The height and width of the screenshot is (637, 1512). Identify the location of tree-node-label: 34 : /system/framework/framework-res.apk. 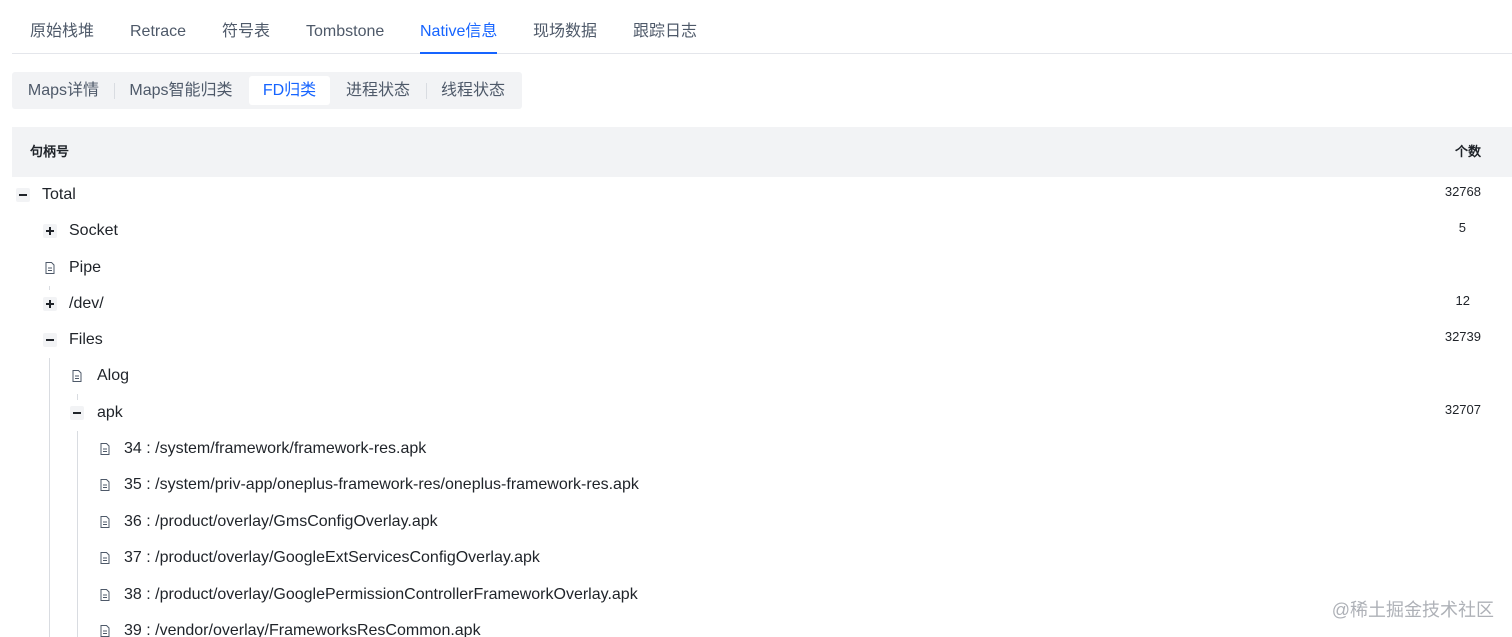
(275, 448).